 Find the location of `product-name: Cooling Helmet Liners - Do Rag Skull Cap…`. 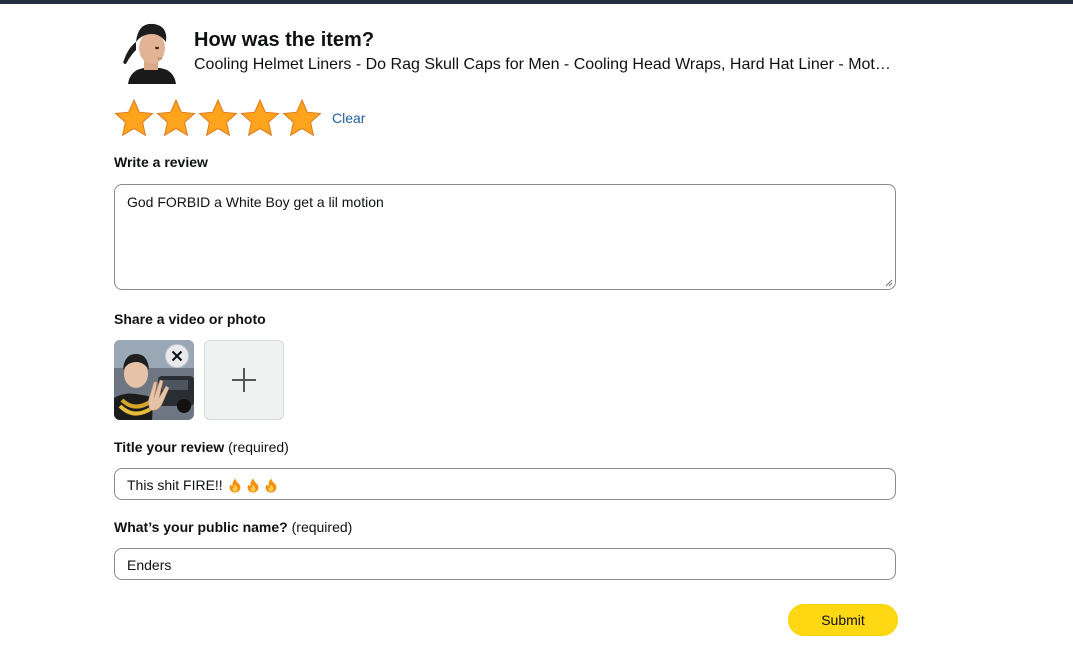

product-name: Cooling Helmet Liners - Do Rag Skull Cap… is located at coordinates (546, 64).